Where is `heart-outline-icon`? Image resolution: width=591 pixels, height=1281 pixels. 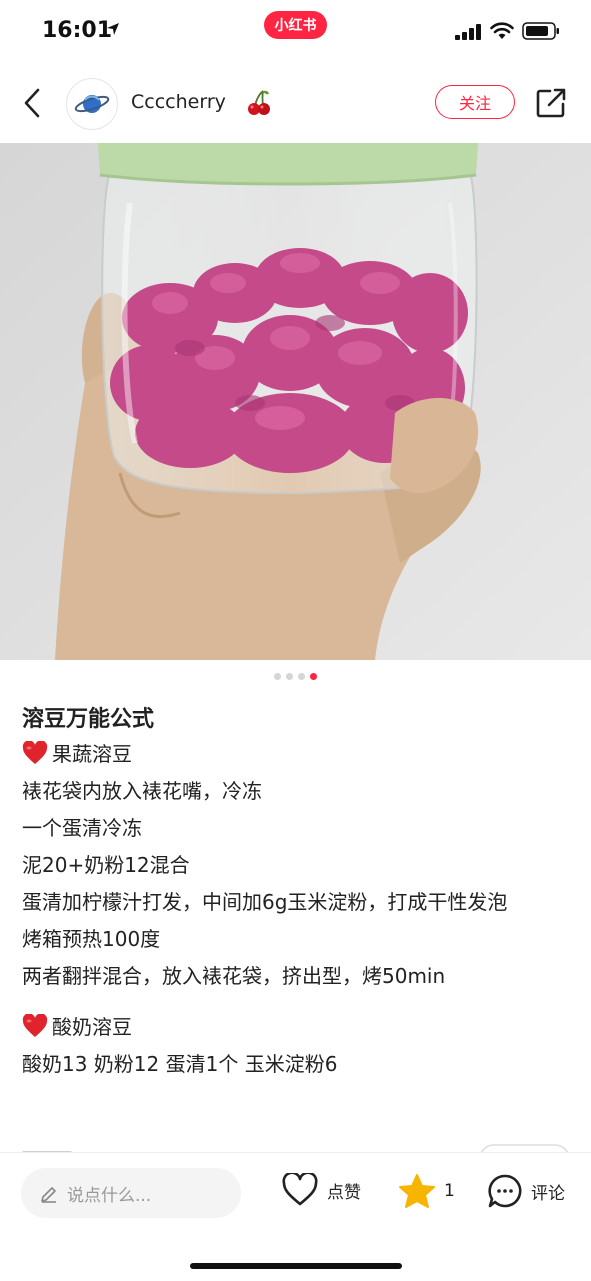
heart-outline-icon is located at coordinates (300, 1189).